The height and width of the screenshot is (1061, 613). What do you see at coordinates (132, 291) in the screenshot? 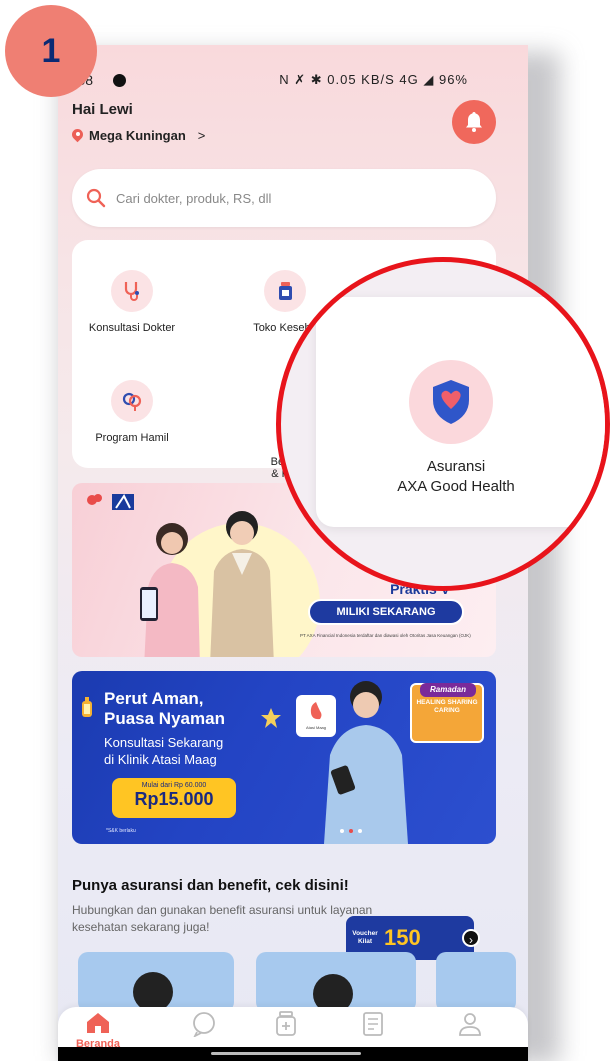
I see `stethoscope-icon` at bounding box center [132, 291].